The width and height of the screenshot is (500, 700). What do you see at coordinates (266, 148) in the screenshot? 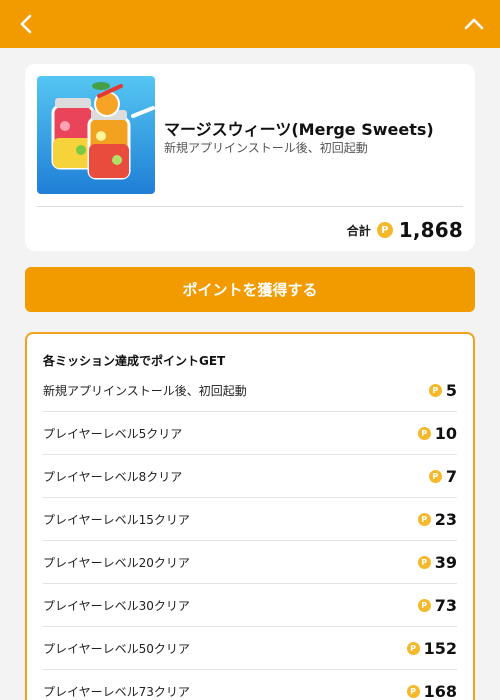
I see `app-condition: 新規アプリインストール後、初回起動` at bounding box center [266, 148].